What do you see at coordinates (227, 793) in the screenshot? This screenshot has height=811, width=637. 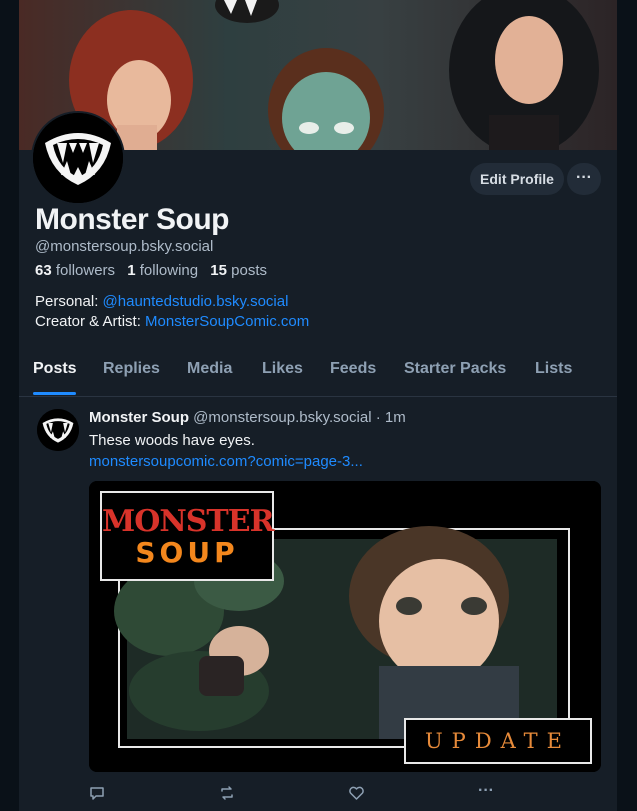 I see `repost-icon` at bounding box center [227, 793].